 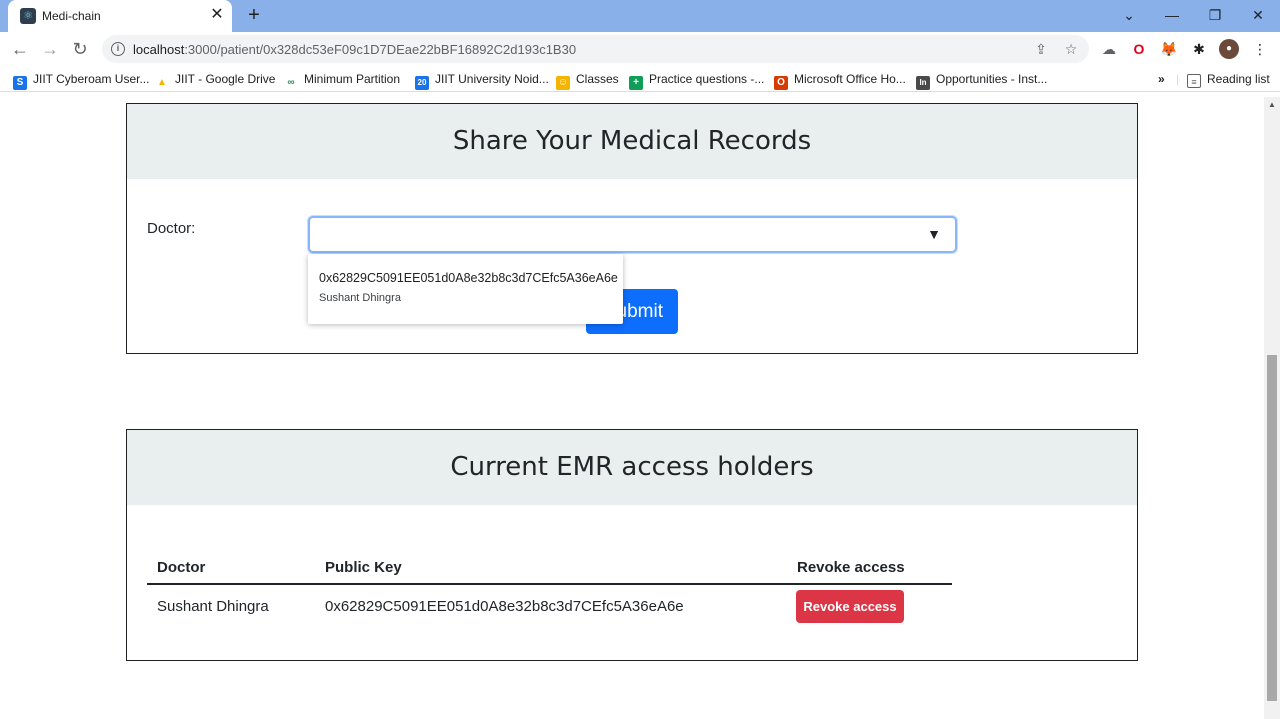 What do you see at coordinates (851, 567) in the screenshot?
I see `column-header-revoke: Revoke access` at bounding box center [851, 567].